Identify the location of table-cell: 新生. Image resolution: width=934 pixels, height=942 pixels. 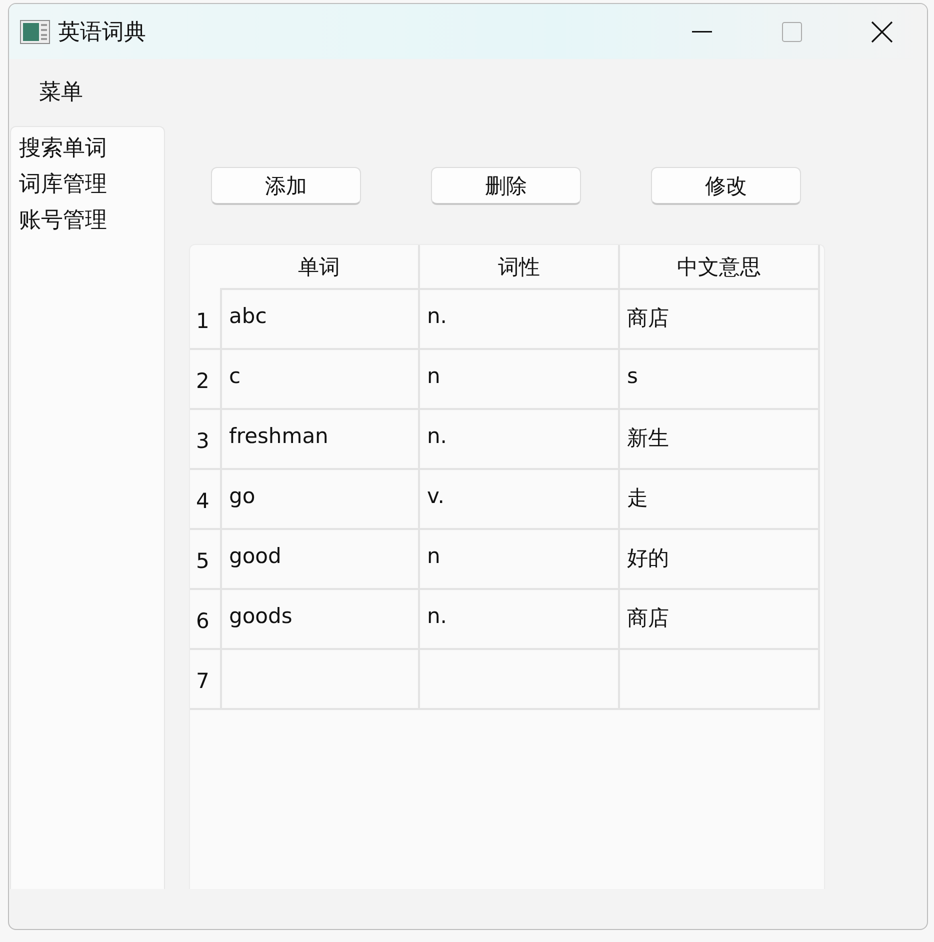
(720, 440).